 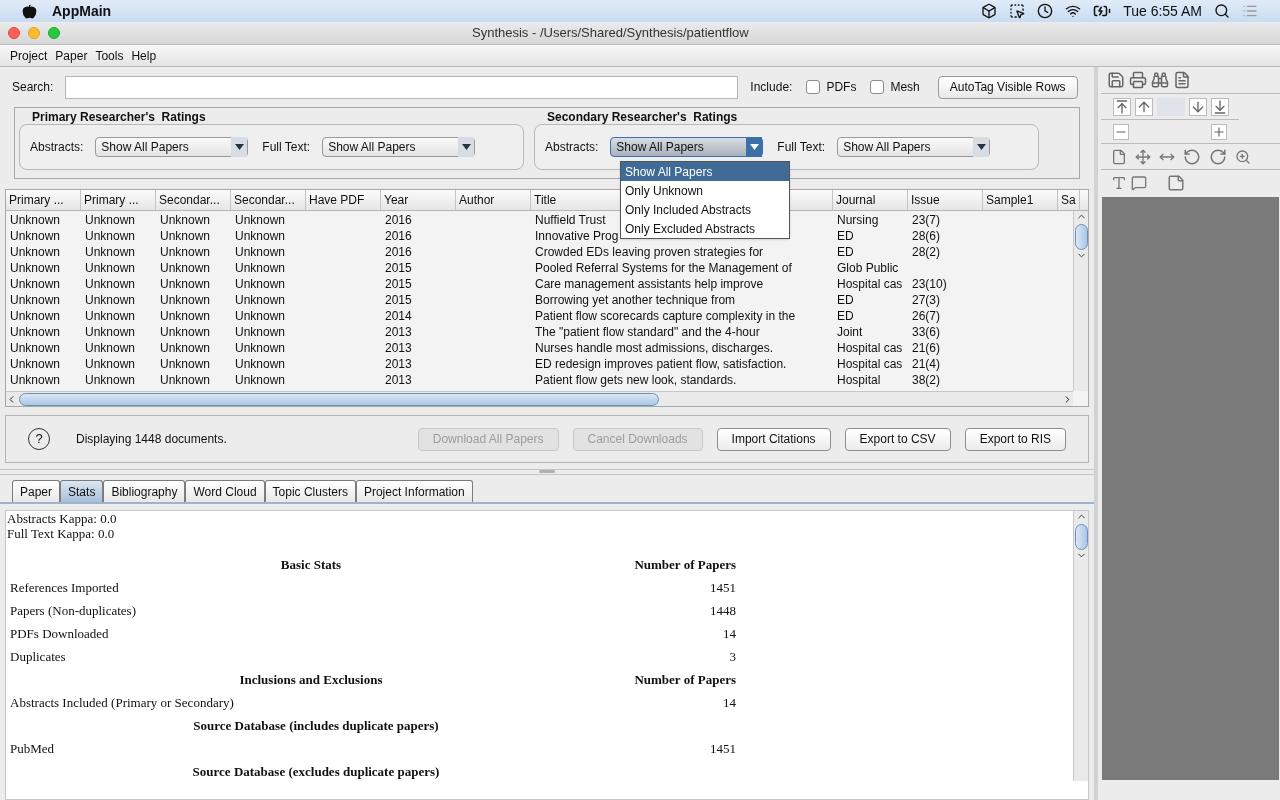 I want to click on menu-item: Paper, so click(x=71, y=55).